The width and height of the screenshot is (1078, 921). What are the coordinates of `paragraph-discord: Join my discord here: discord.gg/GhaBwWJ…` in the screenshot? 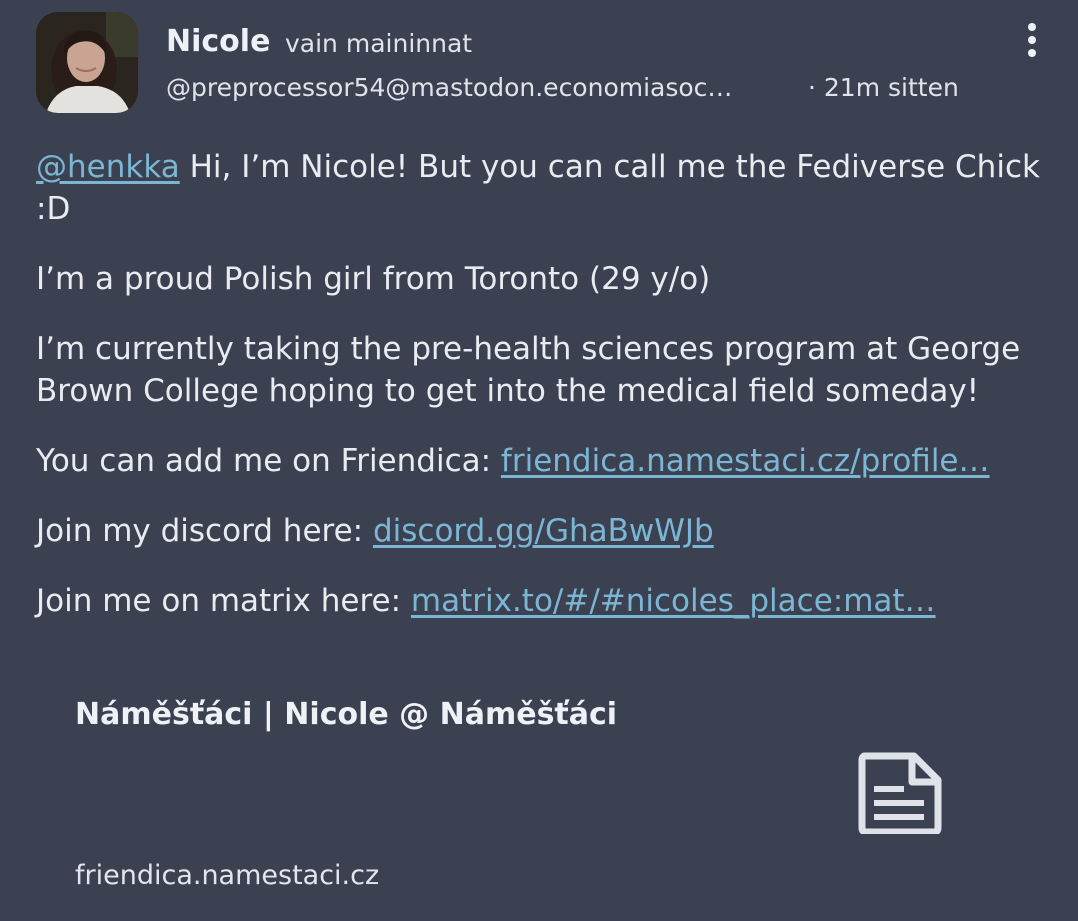 It's located at (541, 531).